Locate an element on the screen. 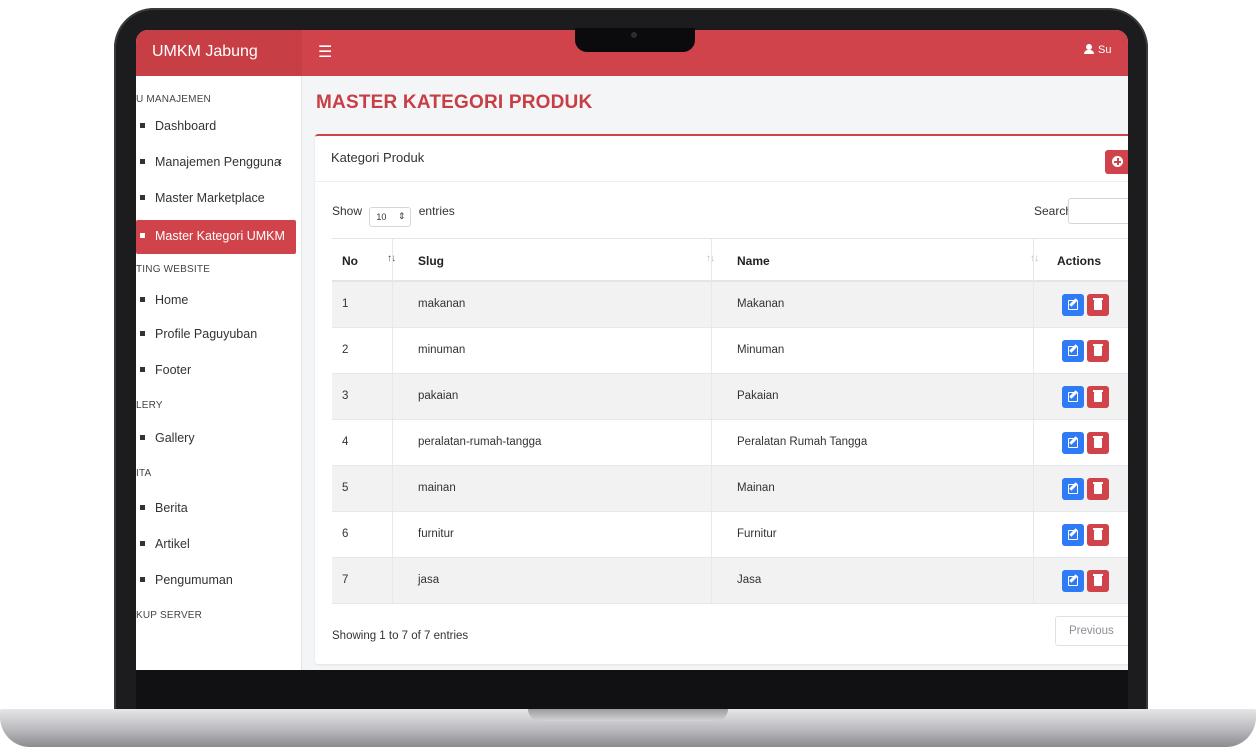  table-row: 6 furnitur Furnitur is located at coordinates (730, 535).